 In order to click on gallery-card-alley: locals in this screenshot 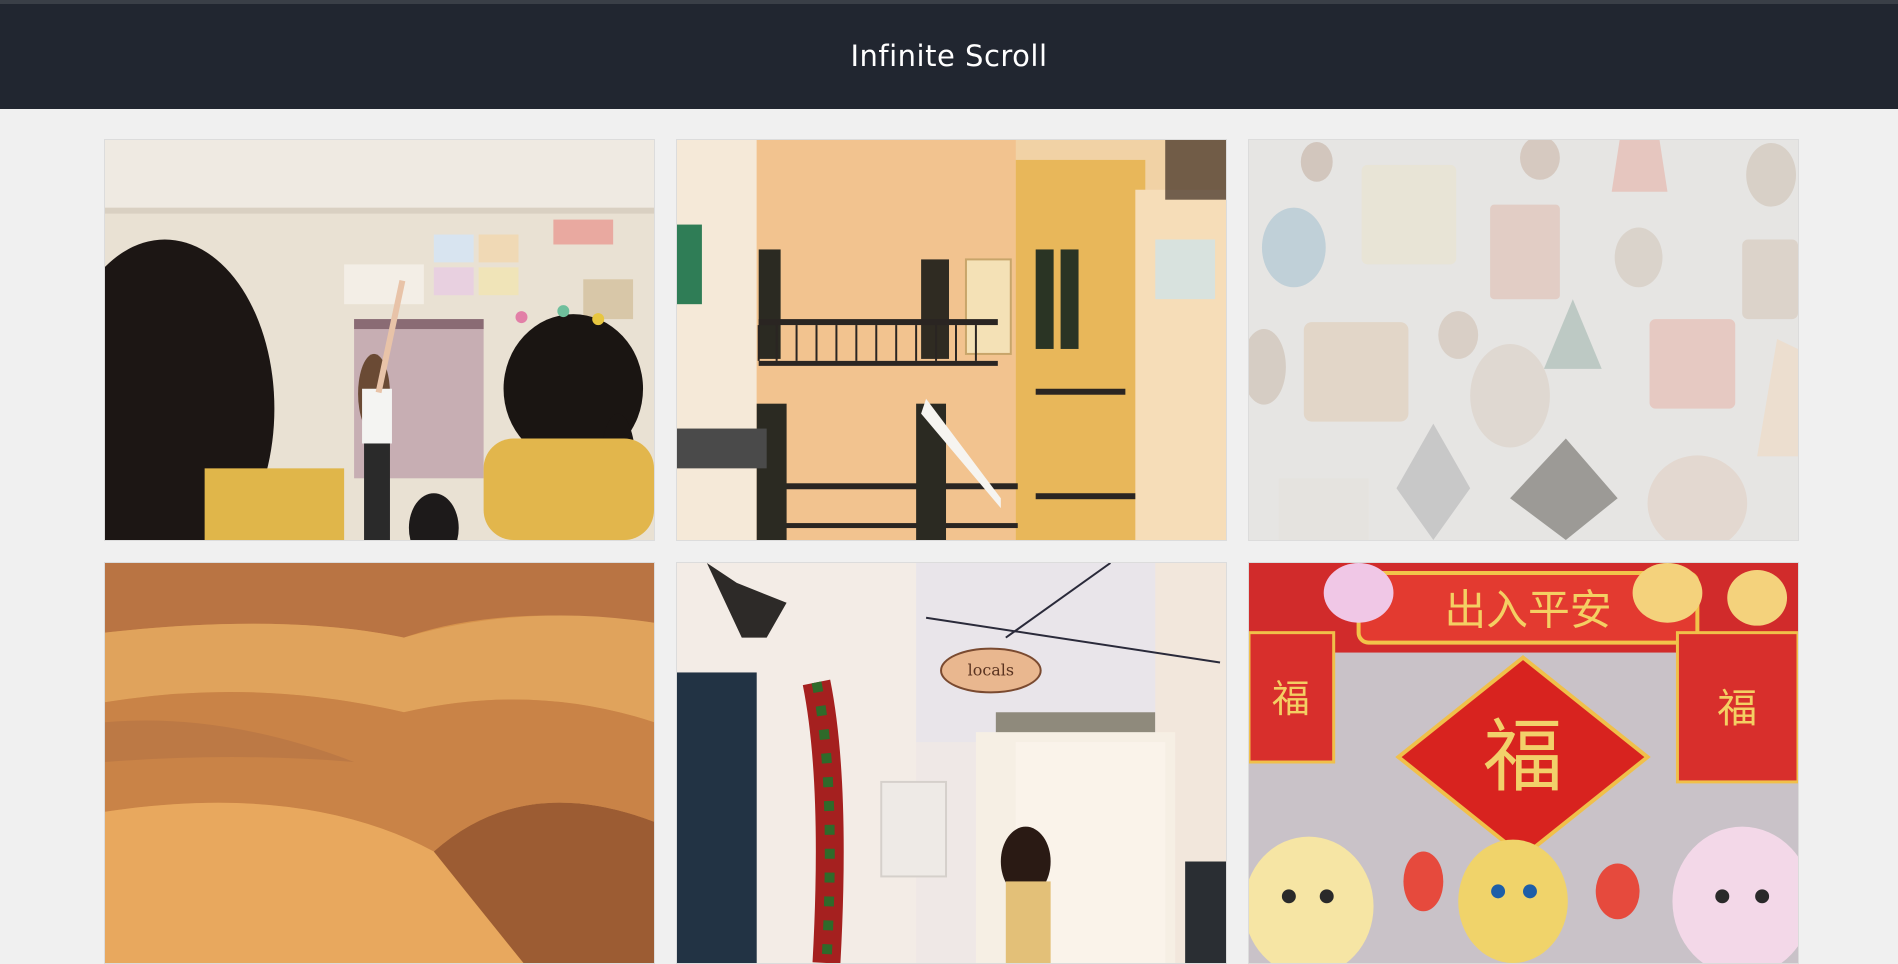, I will do `click(951, 763)`.